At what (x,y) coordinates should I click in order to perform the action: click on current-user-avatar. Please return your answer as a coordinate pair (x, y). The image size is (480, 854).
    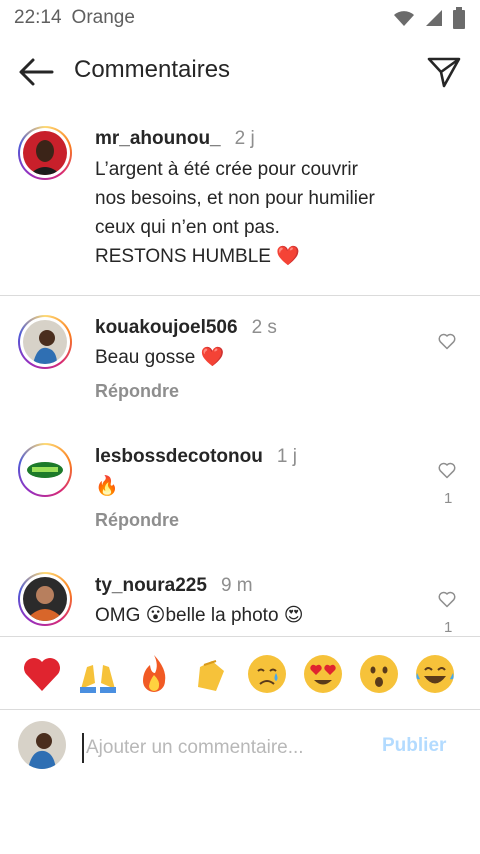
    Looking at the image, I should click on (42, 745).